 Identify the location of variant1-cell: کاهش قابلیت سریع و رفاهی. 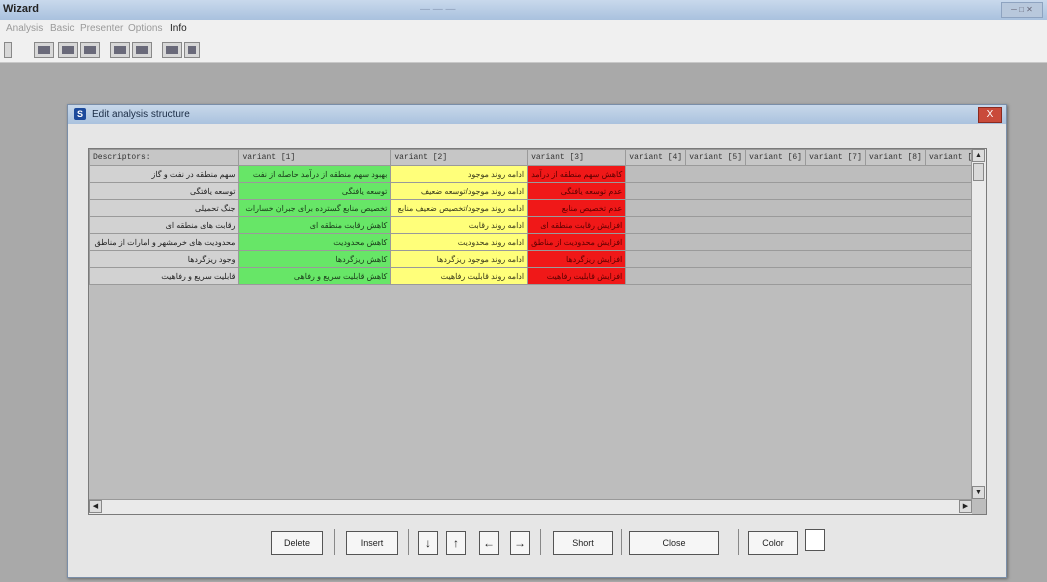
(315, 276).